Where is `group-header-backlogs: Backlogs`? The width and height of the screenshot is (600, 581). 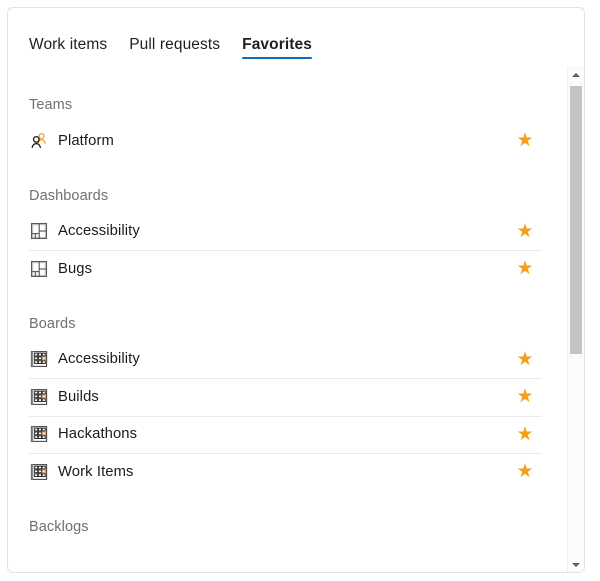
group-header-backlogs: Backlogs is located at coordinates (59, 526).